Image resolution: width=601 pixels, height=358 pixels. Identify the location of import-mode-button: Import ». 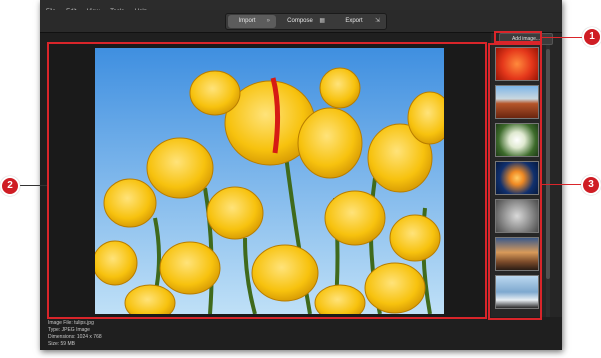
(252, 21).